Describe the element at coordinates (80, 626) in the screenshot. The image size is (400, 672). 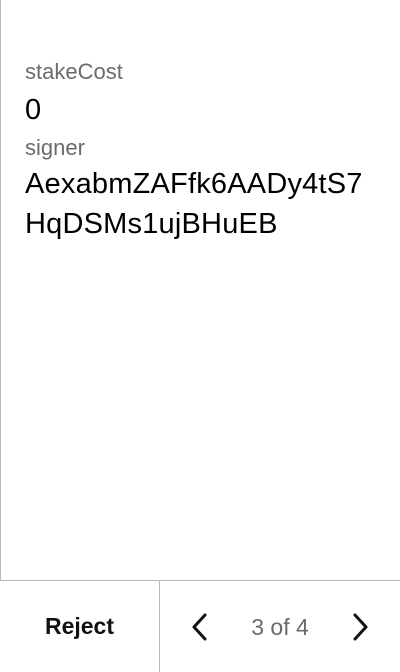
I see `reject-button: Reject` at that location.